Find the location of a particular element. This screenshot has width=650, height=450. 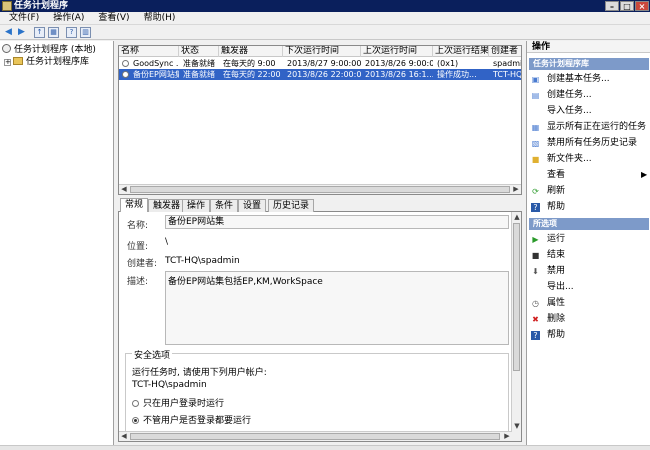

back-icon: ◀ is located at coordinates (8, 32).